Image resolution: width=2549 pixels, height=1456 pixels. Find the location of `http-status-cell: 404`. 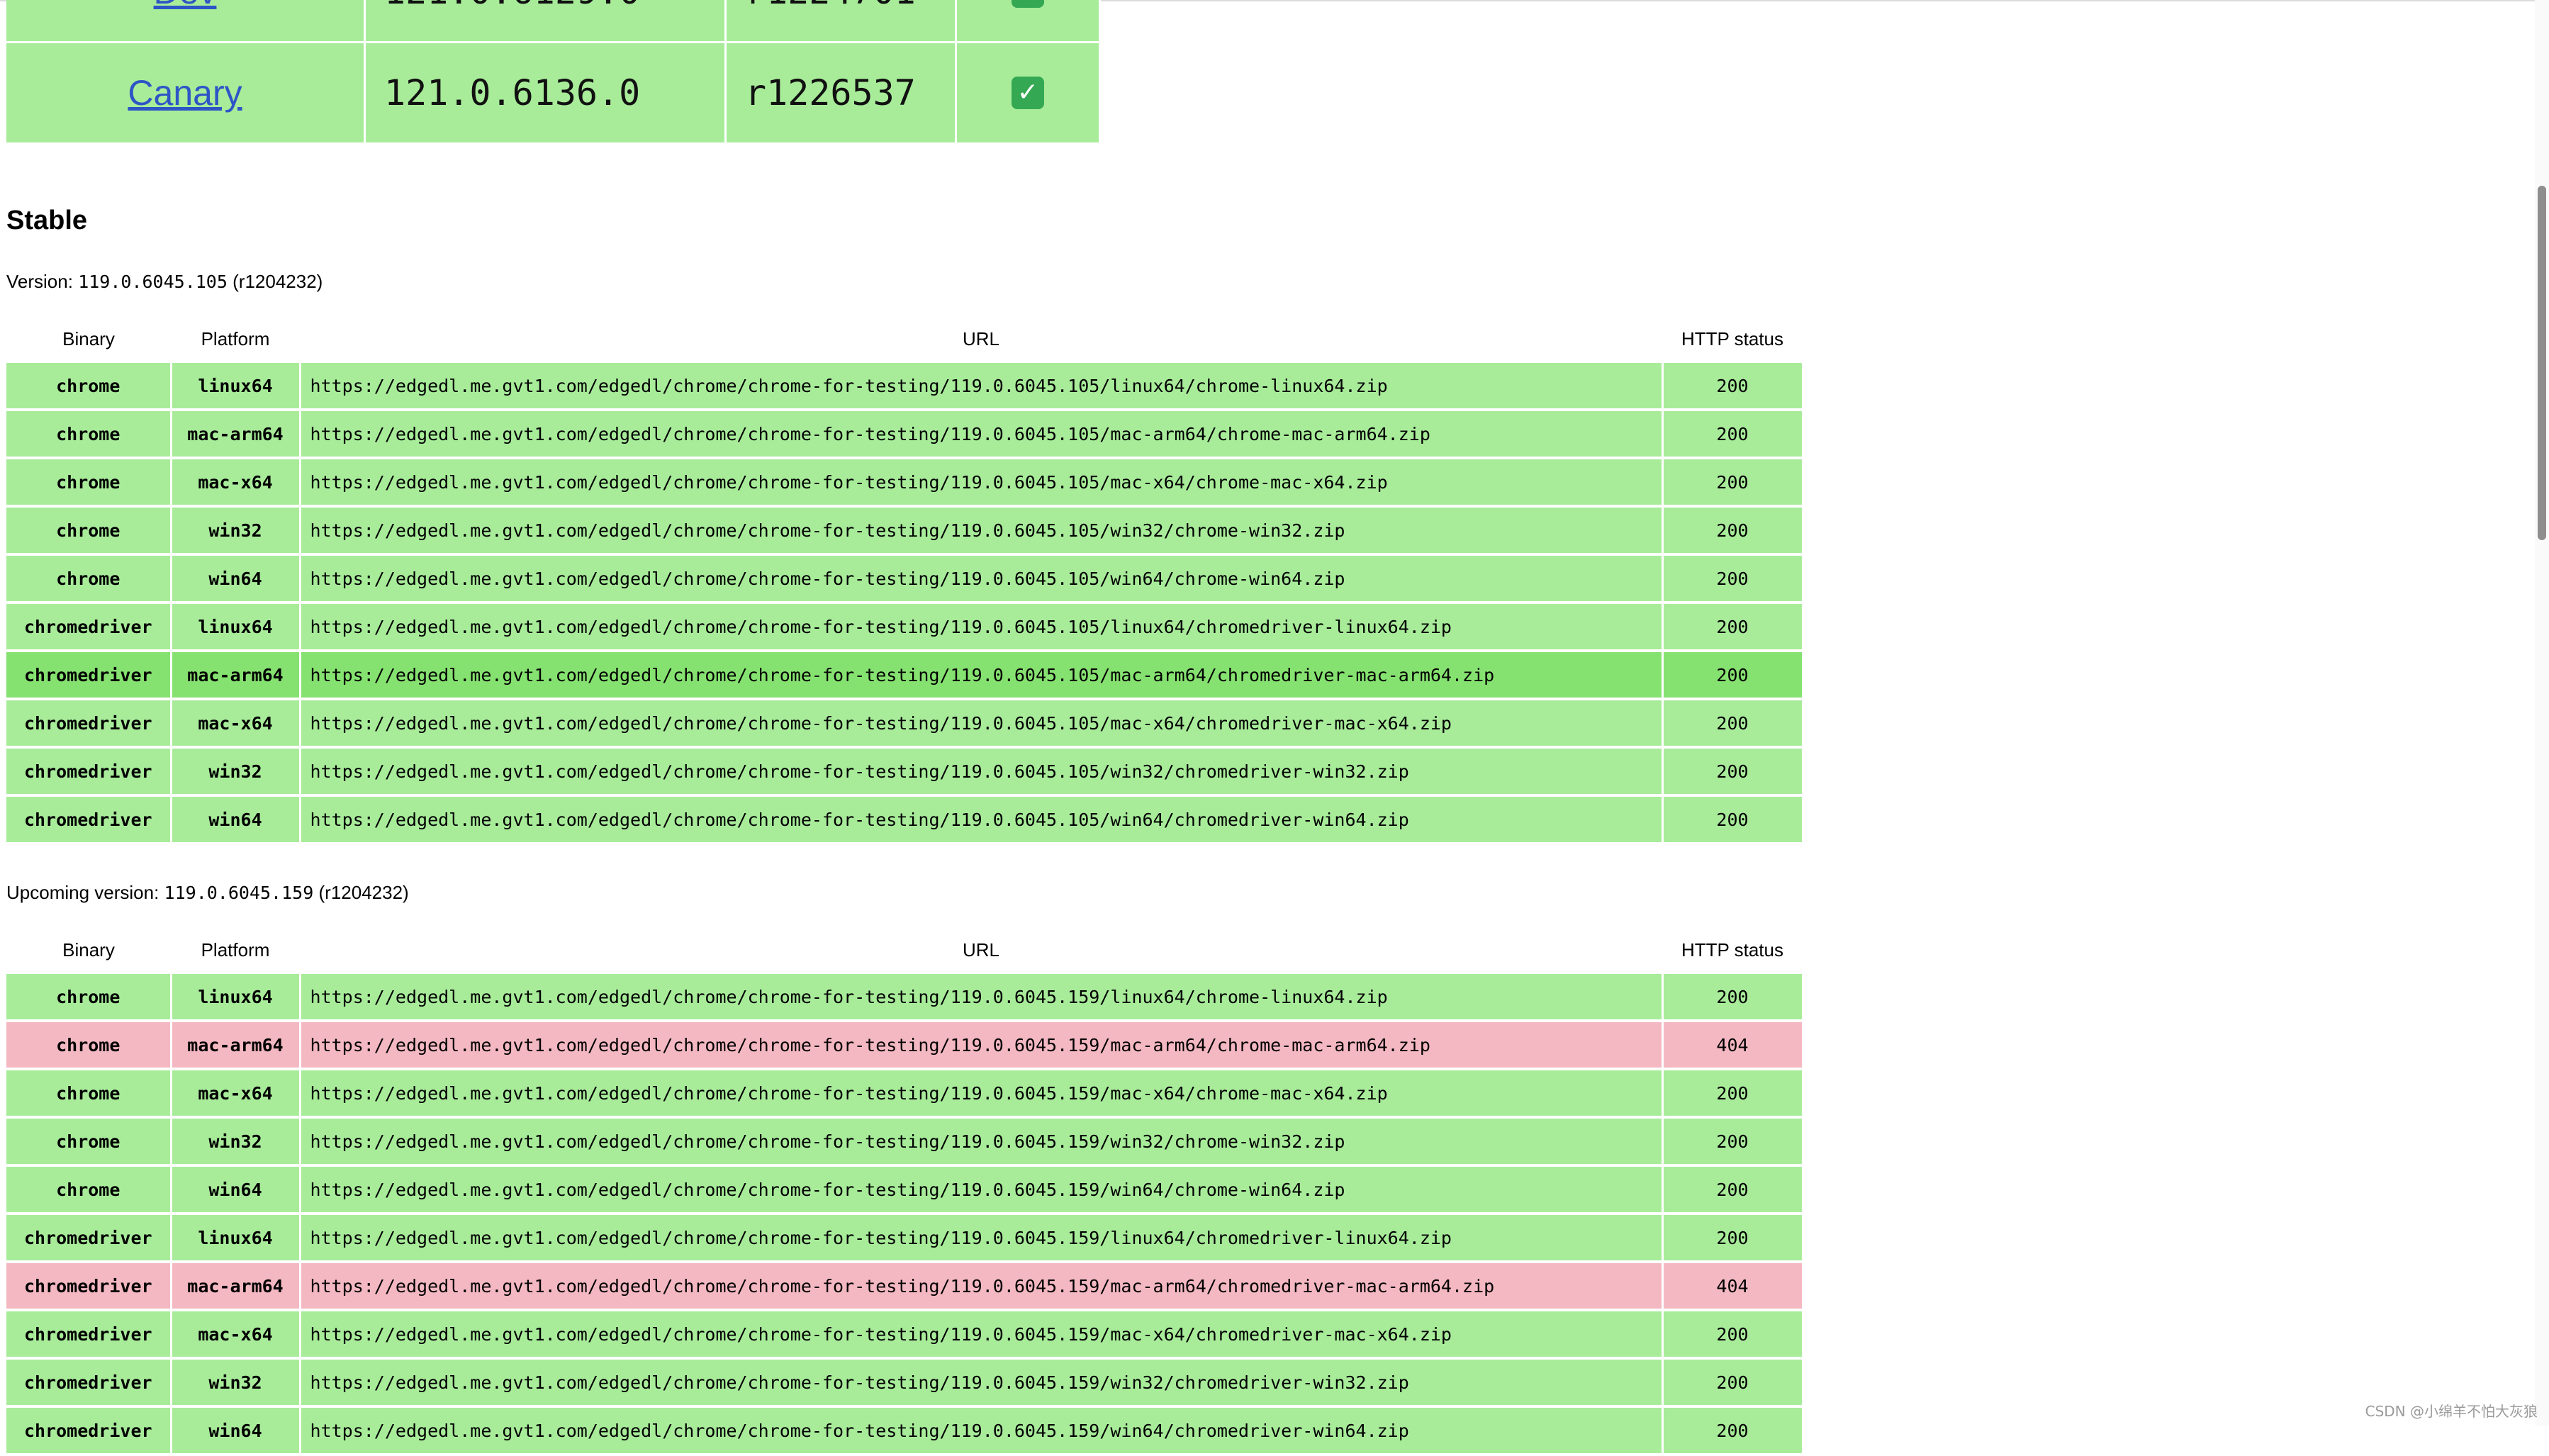

http-status-cell: 404 is located at coordinates (1733, 1045).